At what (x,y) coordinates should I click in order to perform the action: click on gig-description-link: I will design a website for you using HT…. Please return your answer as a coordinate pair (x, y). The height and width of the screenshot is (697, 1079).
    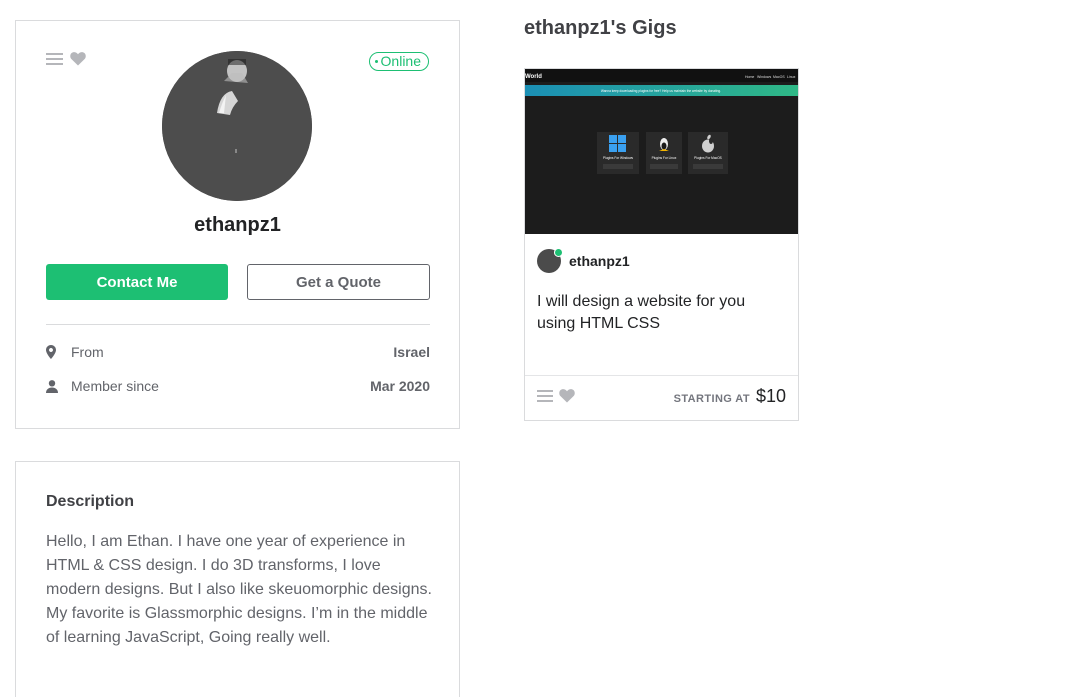
    Looking at the image, I should click on (662, 313).